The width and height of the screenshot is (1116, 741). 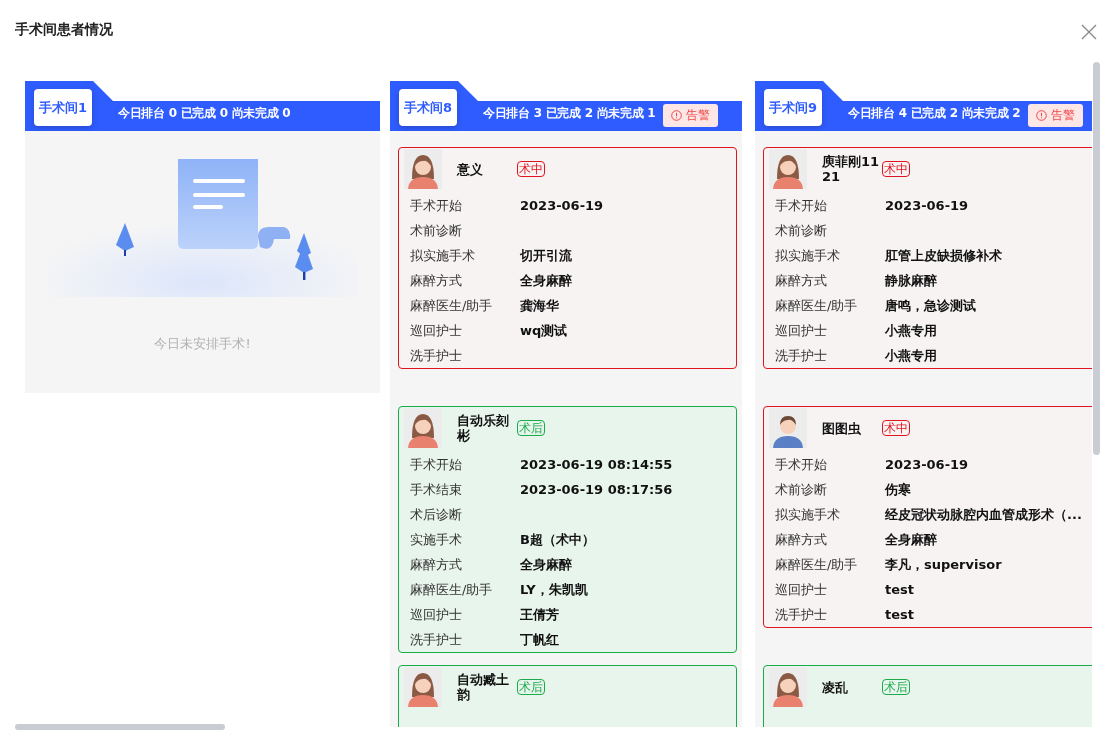 I want to click on patient-name: 自动臧土韵, so click(x=483, y=687).